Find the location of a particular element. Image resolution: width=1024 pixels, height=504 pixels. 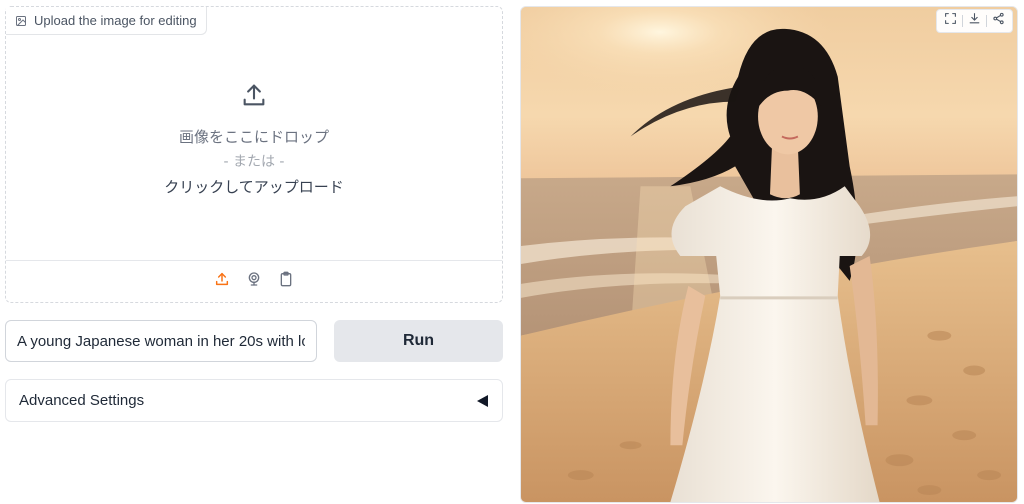

drop-instruction: 画像をここにドロップ is located at coordinates (253, 136).